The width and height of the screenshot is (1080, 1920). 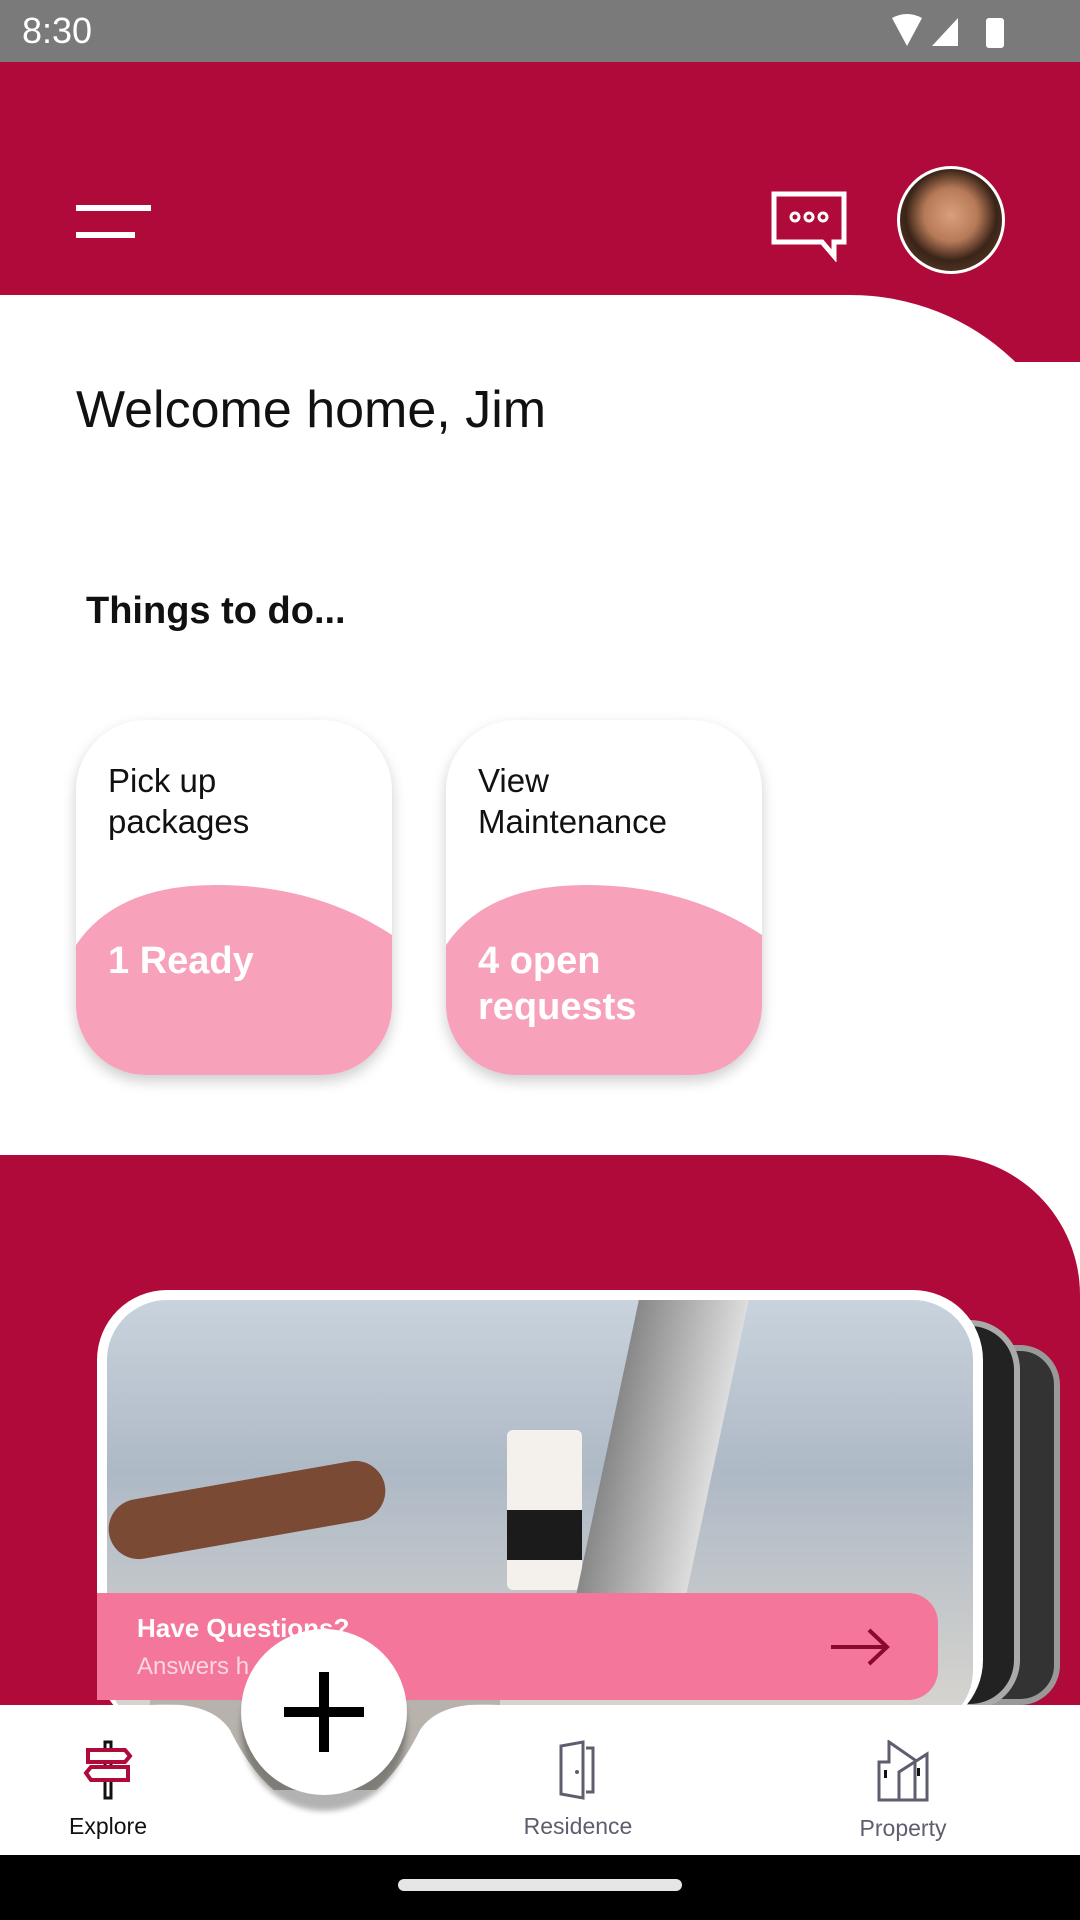 I want to click on laptop, so click(x=662, y=1450).